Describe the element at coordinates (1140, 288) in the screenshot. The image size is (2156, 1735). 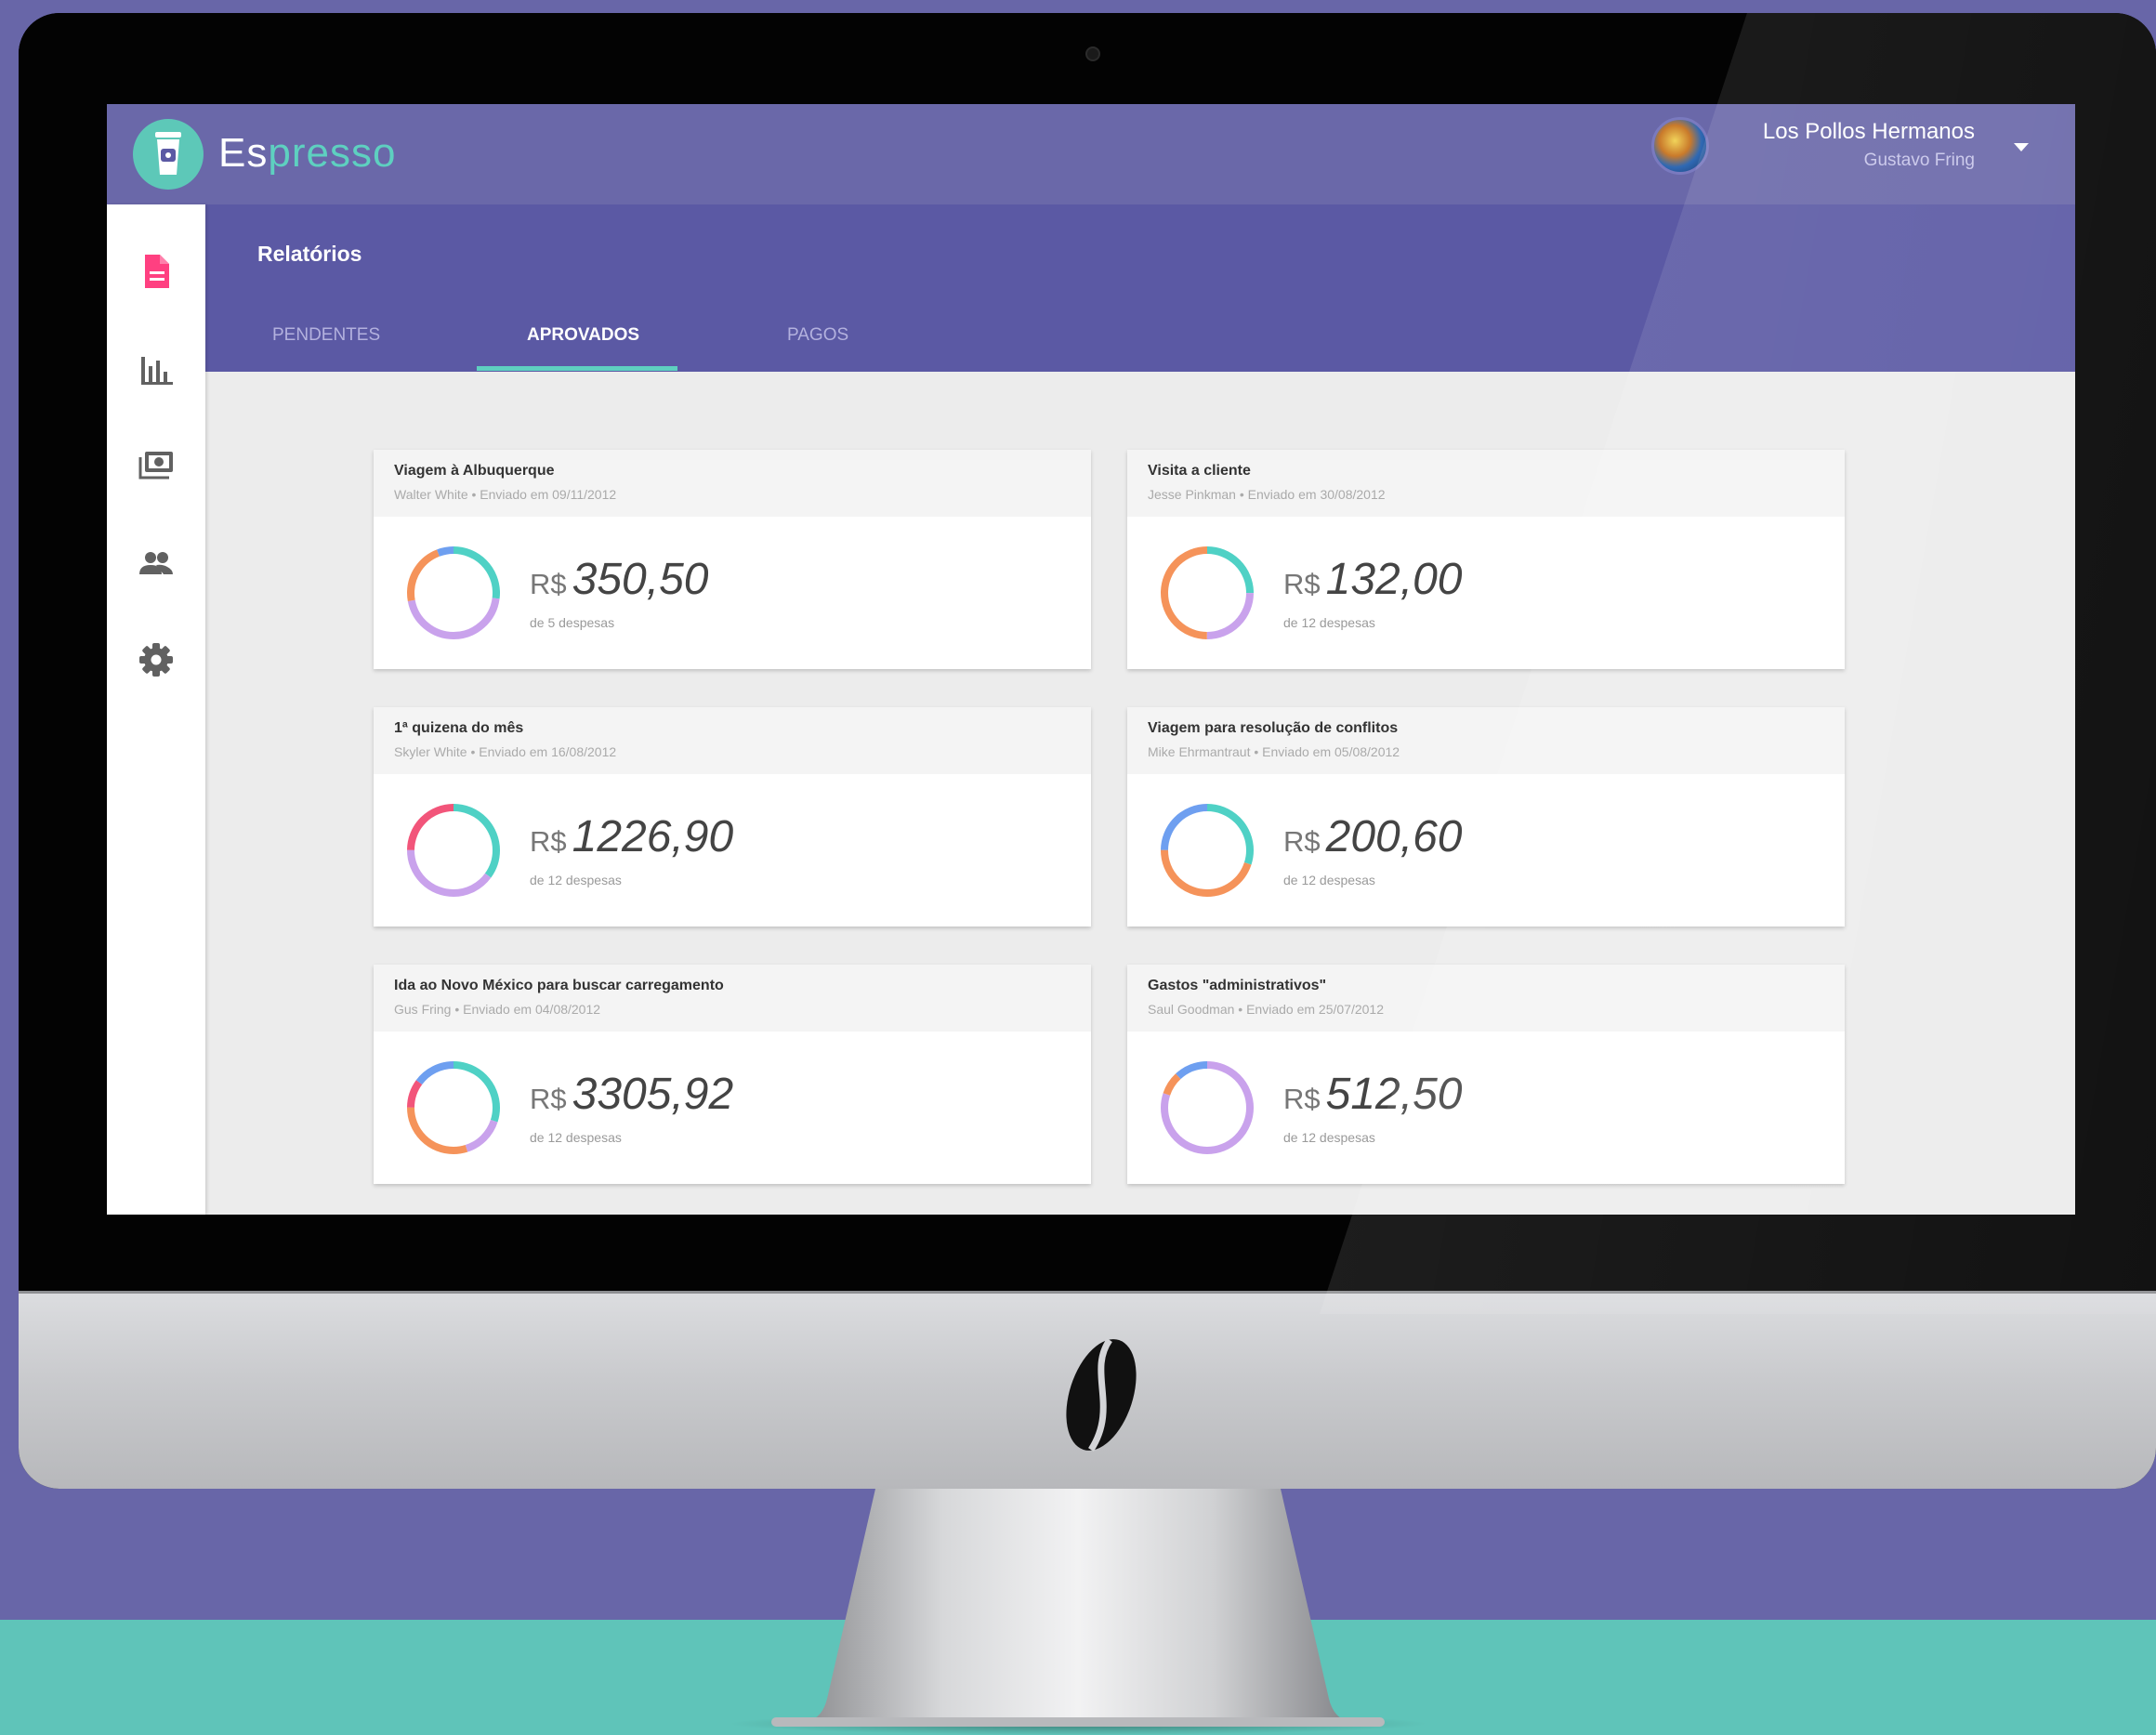
I see `content-header: Relatórios PENDENTES APROVADOS PAGOS` at that location.